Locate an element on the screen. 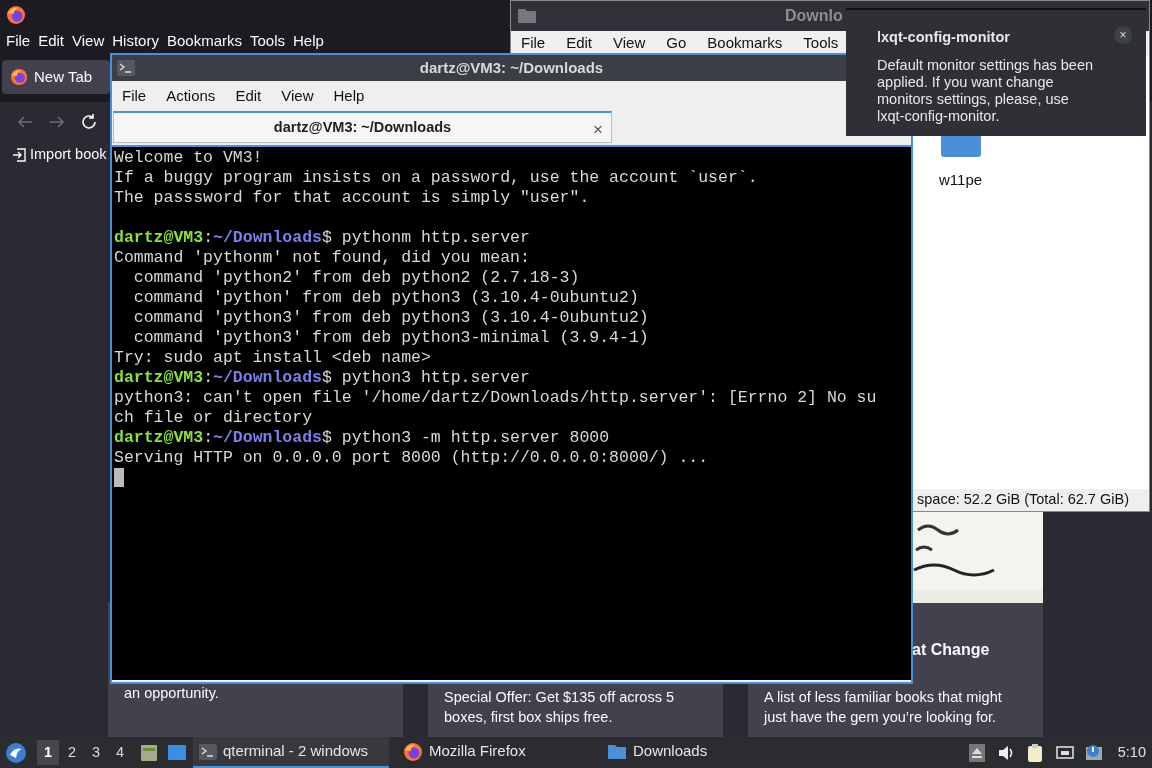 The height and width of the screenshot is (768, 1152). notification-text: Default monitor settings has been applied. If you want change monitors settings, please, use lxqt-config-monitor. is located at coordinates (985, 90).